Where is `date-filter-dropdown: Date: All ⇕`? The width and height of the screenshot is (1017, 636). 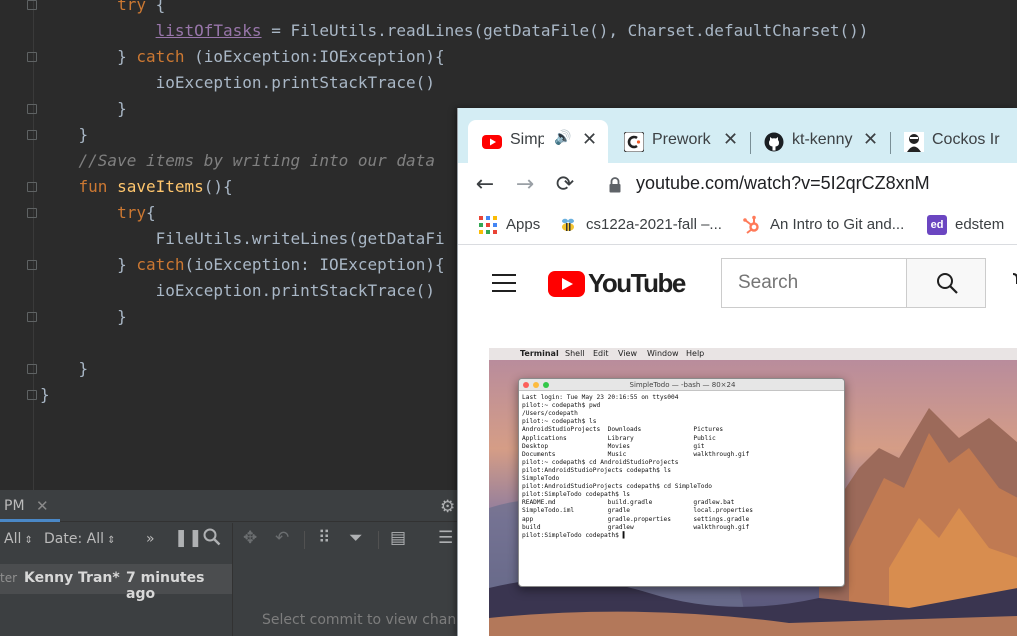
date-filter-dropdown: Date: All ⇕ is located at coordinates (80, 539).